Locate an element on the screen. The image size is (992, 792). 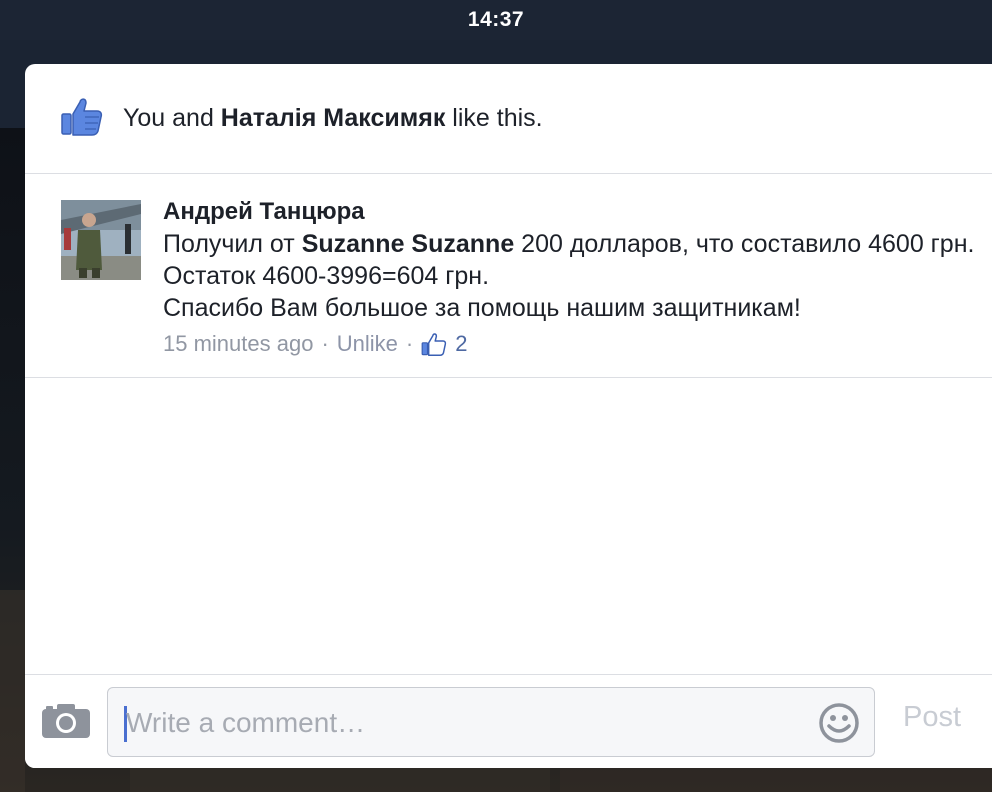
likes-text: You and Наталія Максимяк like this. is located at coordinates (333, 118).